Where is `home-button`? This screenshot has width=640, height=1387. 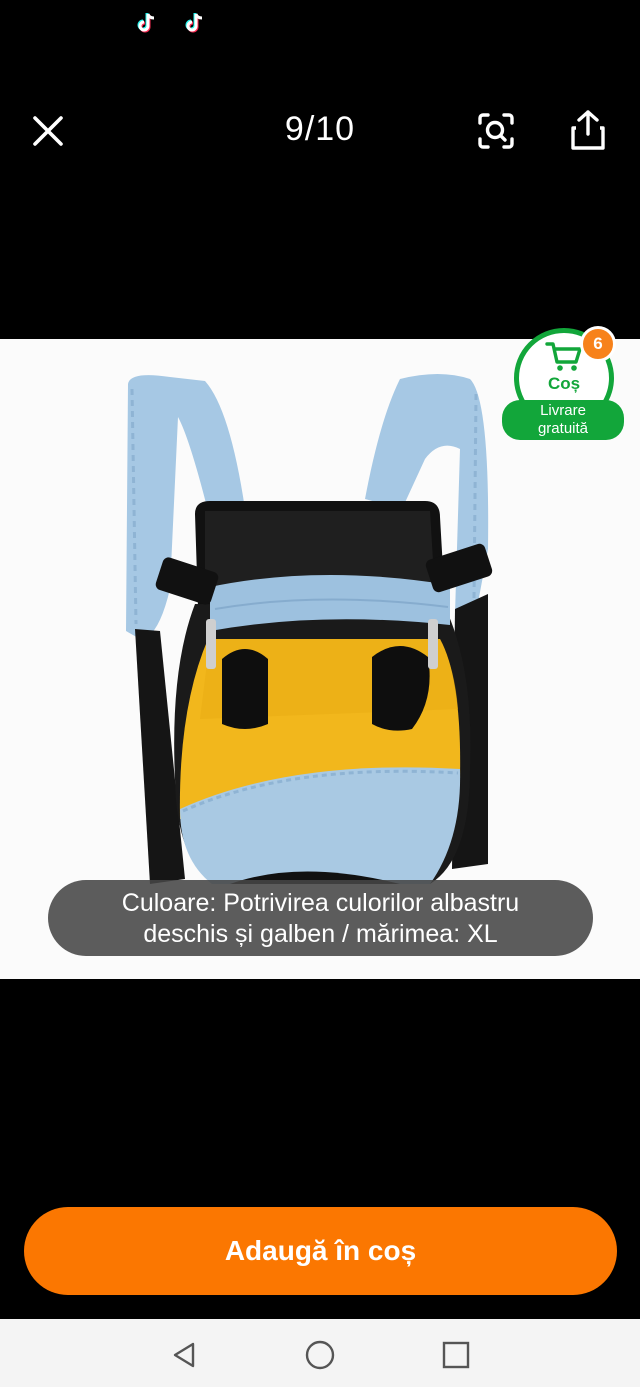
home-button is located at coordinates (320, 1355).